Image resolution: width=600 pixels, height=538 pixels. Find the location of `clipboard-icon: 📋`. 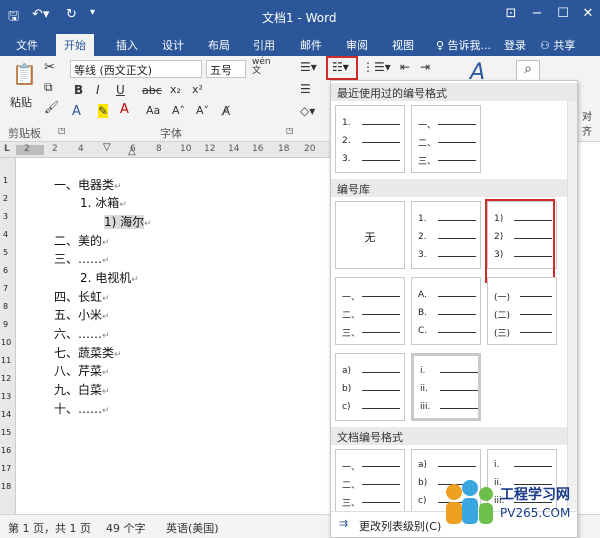

clipboard-icon: 📋 is located at coordinates (24, 74).